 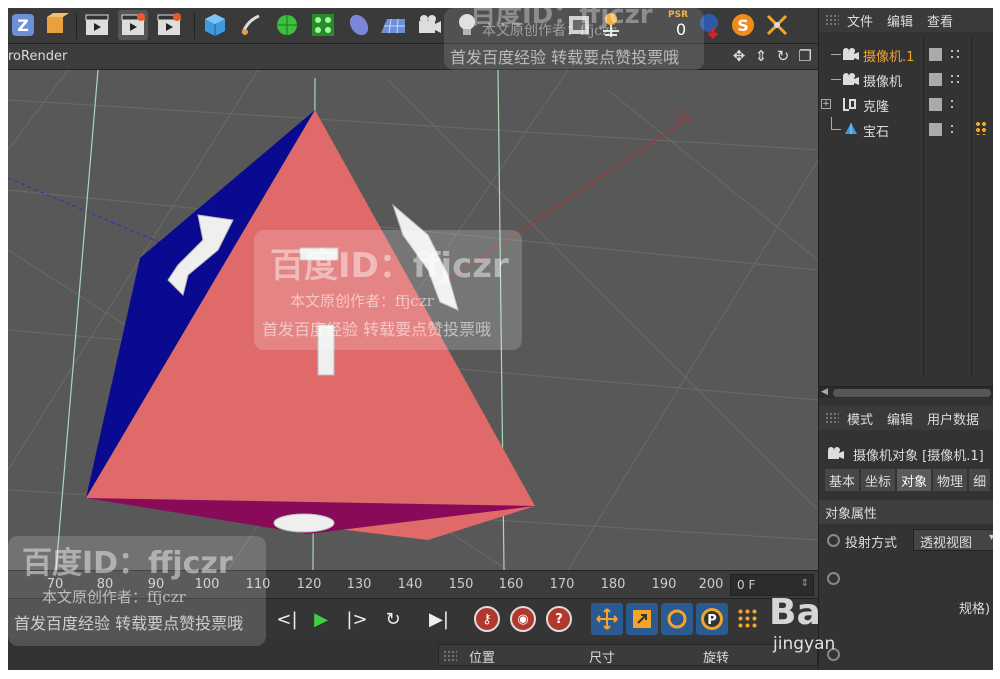 What do you see at coordinates (981, 128) in the screenshot?
I see `material-tag-icon` at bounding box center [981, 128].